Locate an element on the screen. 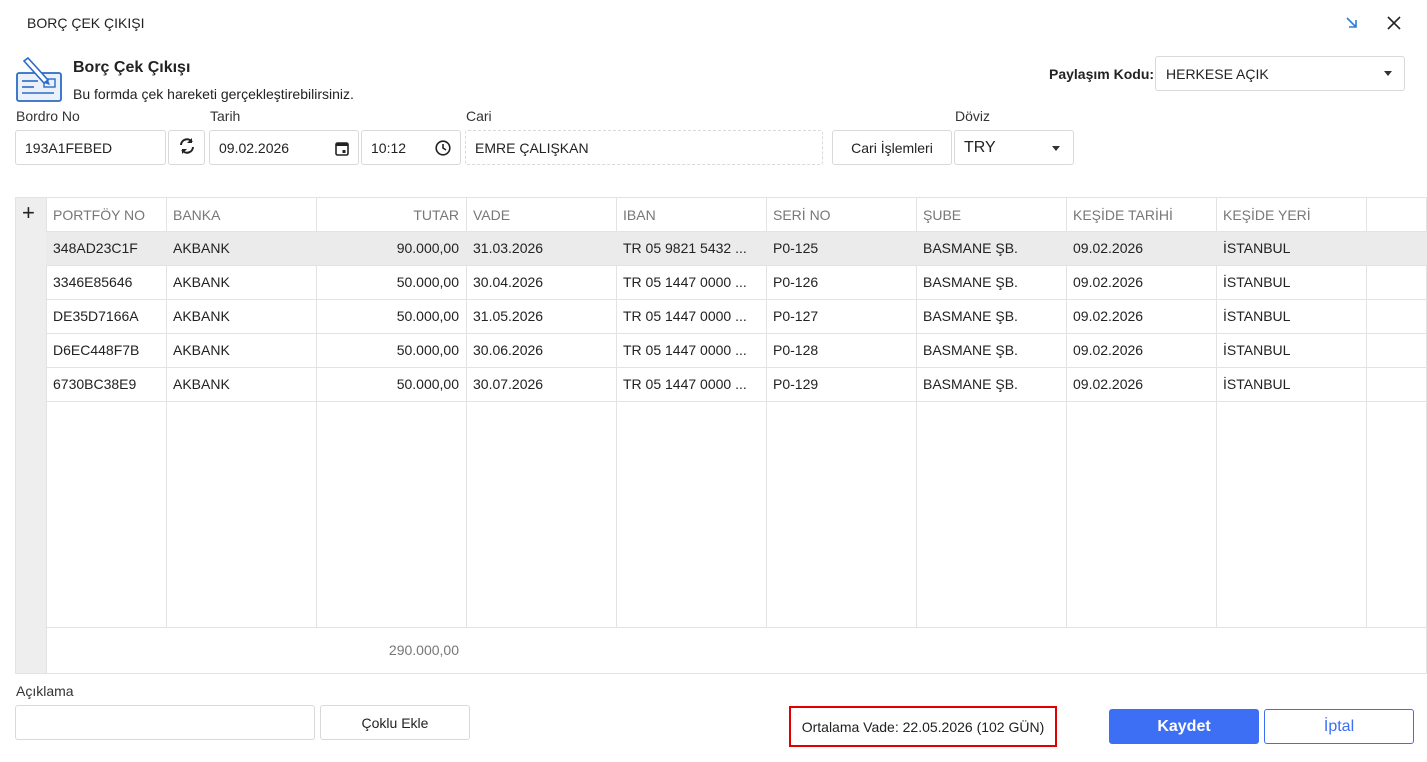 Image resolution: width=1427 pixels, height=762 pixels. col-sube: ŞUBE is located at coordinates (991, 215).